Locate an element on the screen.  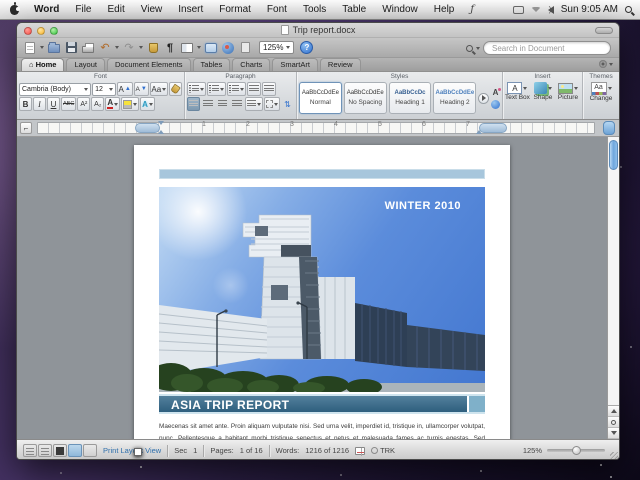
align-right-button is located at coordinates (222, 104).